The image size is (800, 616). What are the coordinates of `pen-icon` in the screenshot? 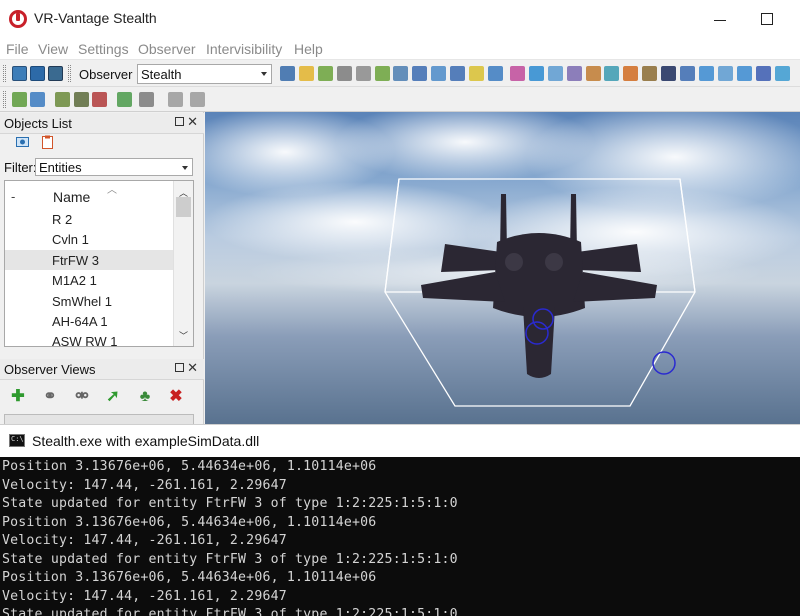 It's located at (763, 73).